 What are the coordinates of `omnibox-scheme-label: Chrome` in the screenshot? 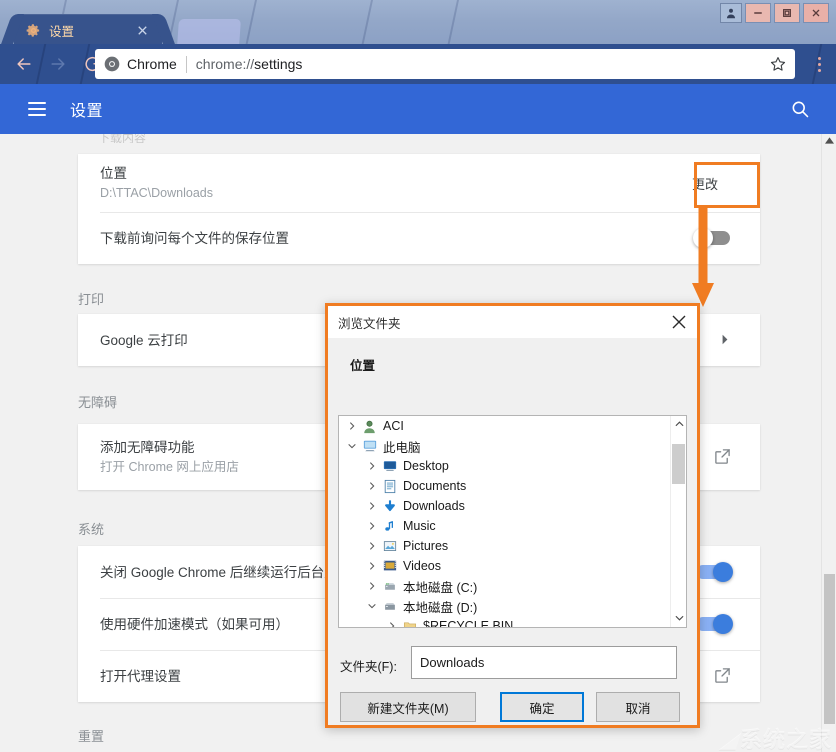 It's located at (152, 64).